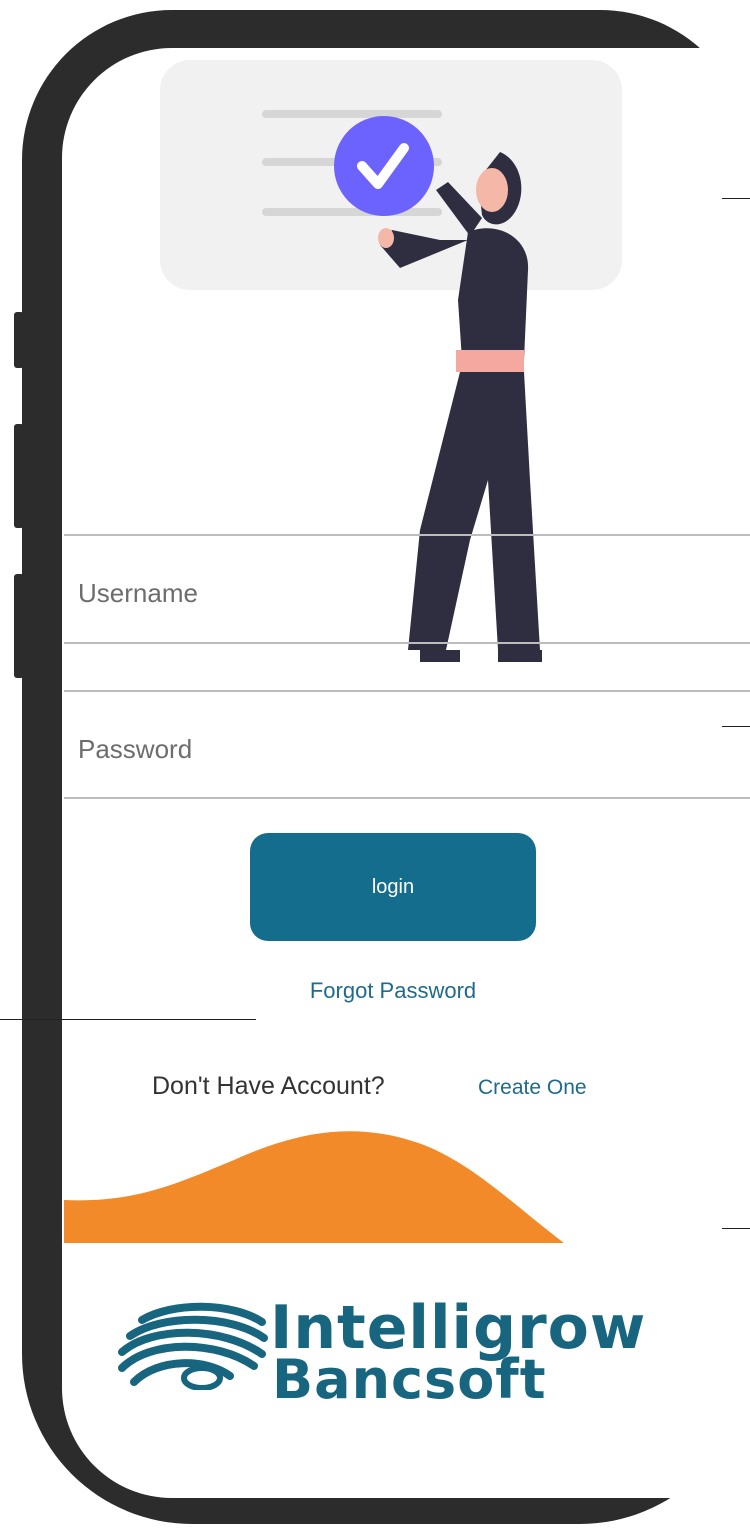  What do you see at coordinates (407, 535) in the screenshot?
I see `username-top-border` at bounding box center [407, 535].